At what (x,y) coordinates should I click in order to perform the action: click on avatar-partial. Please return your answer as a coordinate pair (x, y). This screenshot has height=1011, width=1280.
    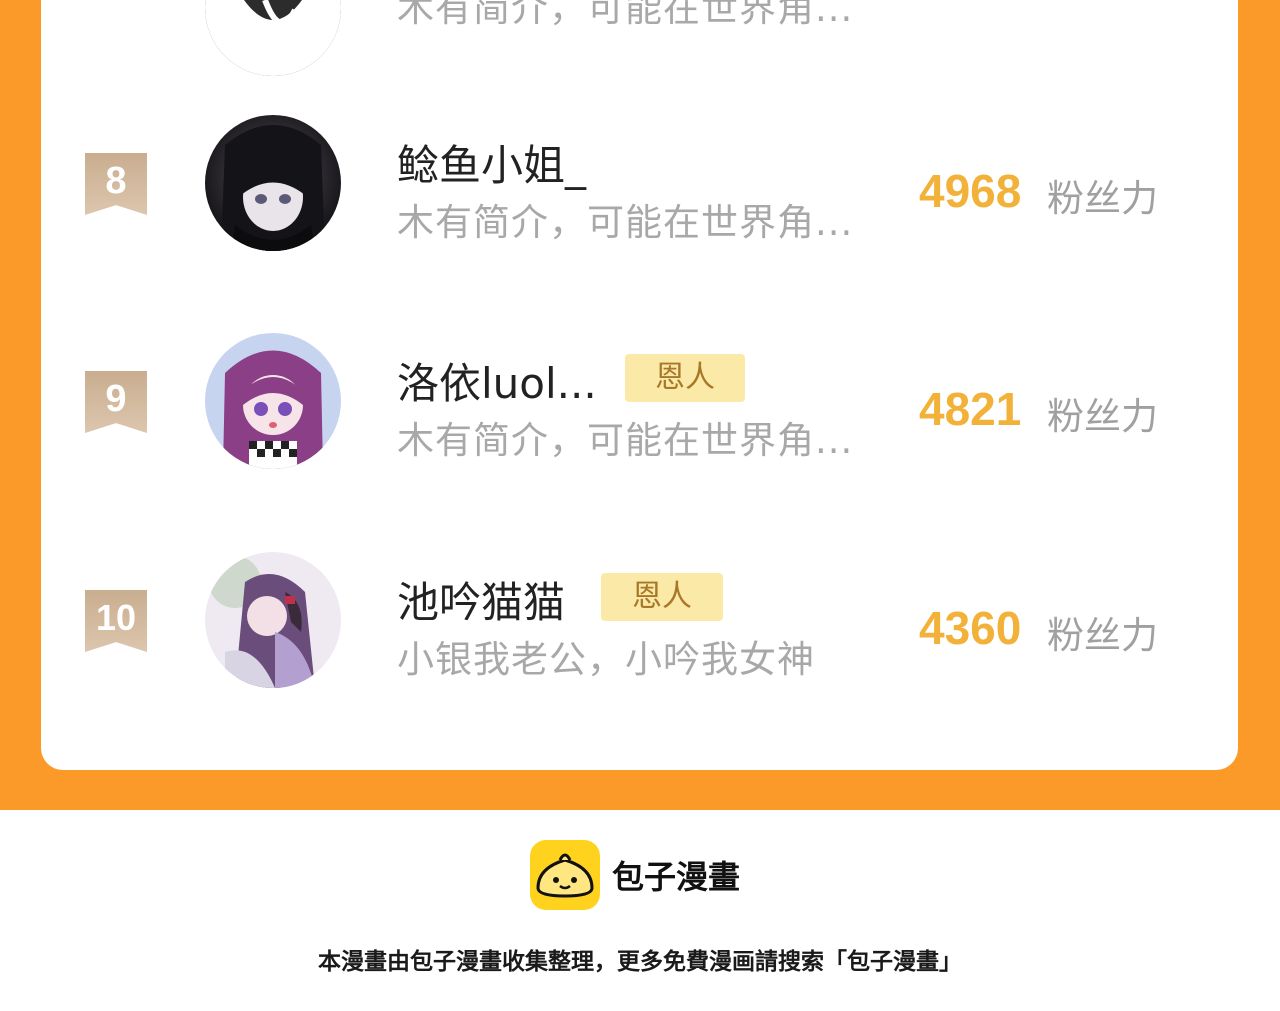
    Looking at the image, I should click on (273, 38).